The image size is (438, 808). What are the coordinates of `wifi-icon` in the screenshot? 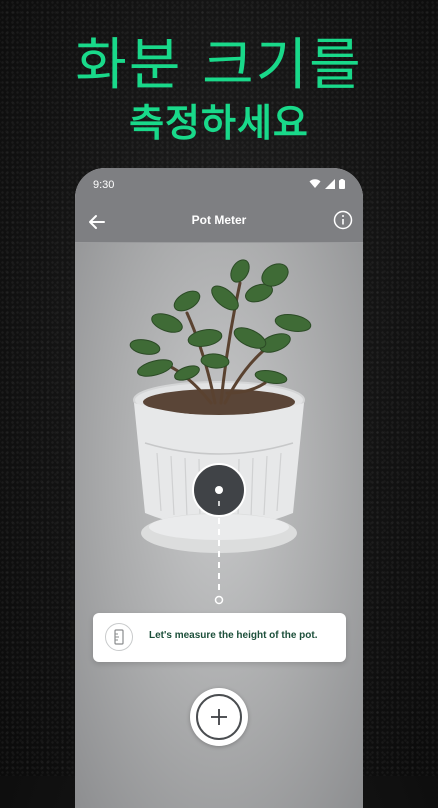 It's located at (315, 183).